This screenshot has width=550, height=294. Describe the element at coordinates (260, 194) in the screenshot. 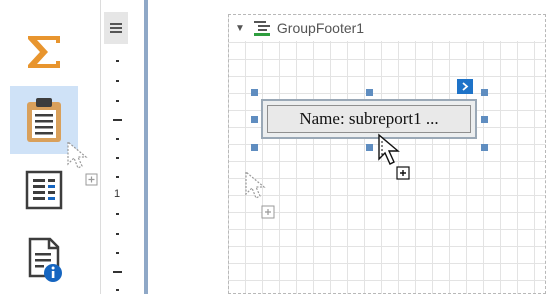

I see `drag-copy-cursor-icon` at that location.